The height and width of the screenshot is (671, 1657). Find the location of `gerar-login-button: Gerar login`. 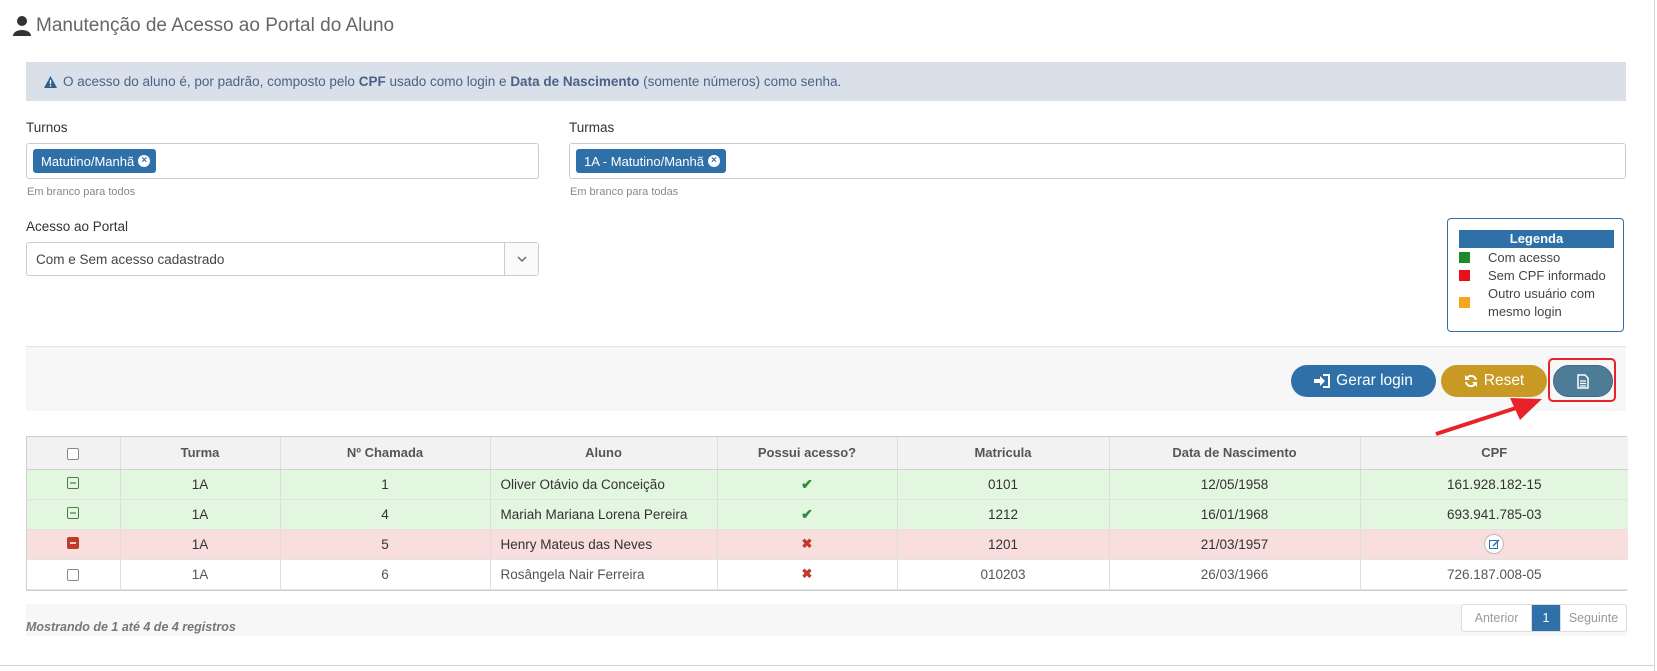

gerar-login-button: Gerar login is located at coordinates (1363, 381).